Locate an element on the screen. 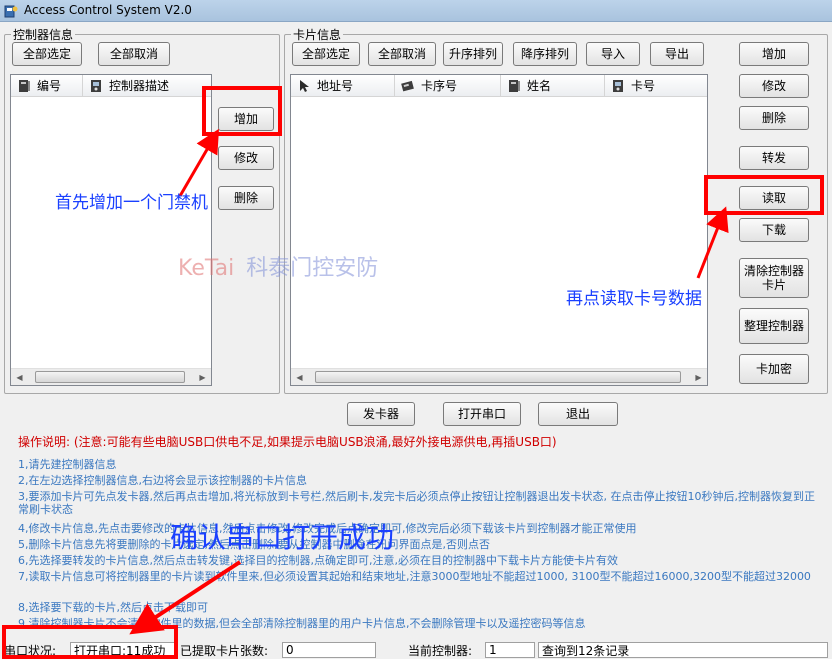 This screenshot has width=832, height=659. controller-select-all-button: 全部选定 is located at coordinates (47, 54).